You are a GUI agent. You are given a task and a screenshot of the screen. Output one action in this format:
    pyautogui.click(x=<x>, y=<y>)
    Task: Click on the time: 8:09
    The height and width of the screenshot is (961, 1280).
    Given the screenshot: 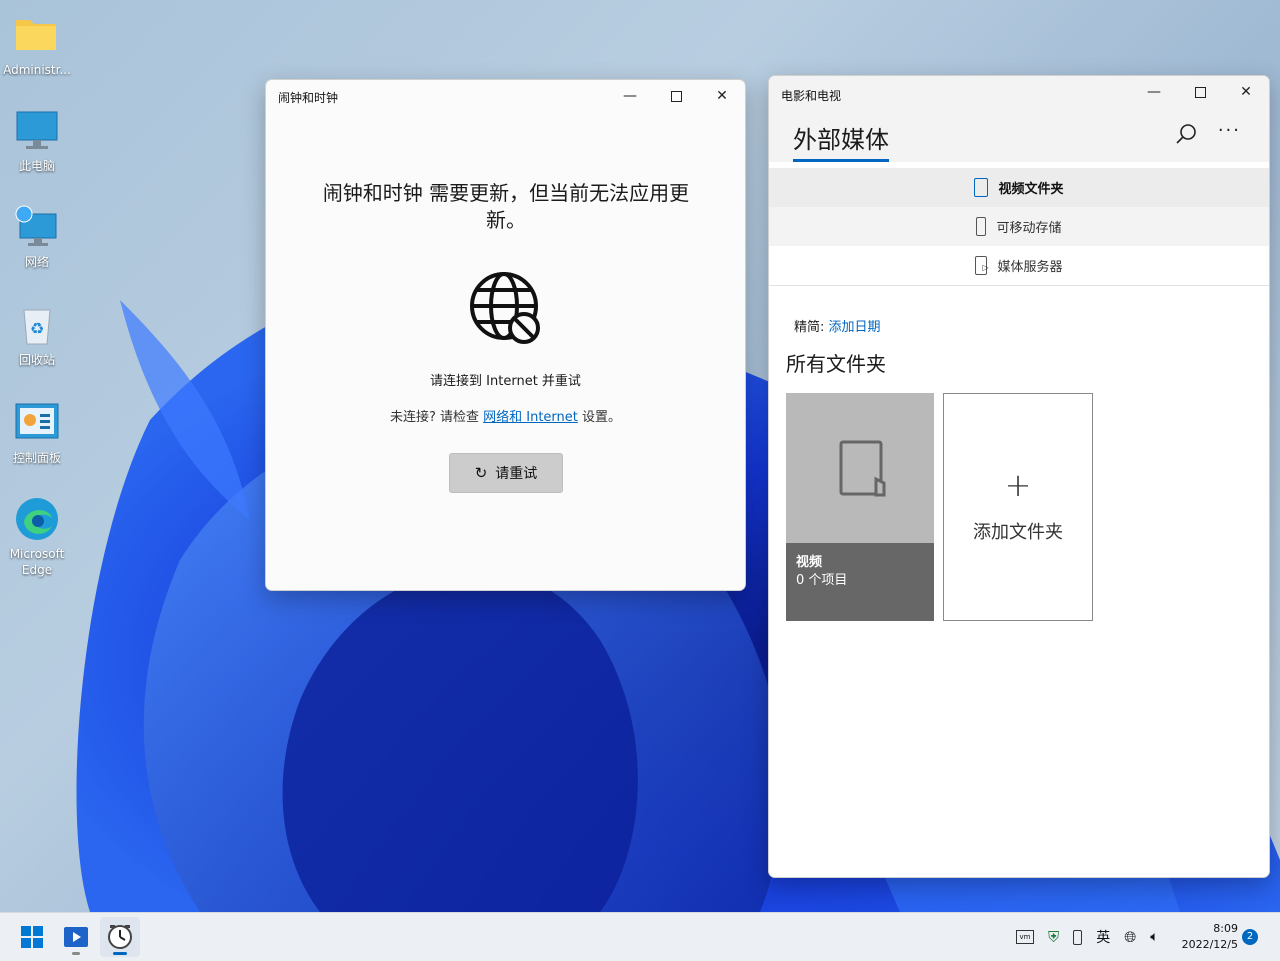 What is the action you would take?
    pyautogui.click(x=1225, y=928)
    